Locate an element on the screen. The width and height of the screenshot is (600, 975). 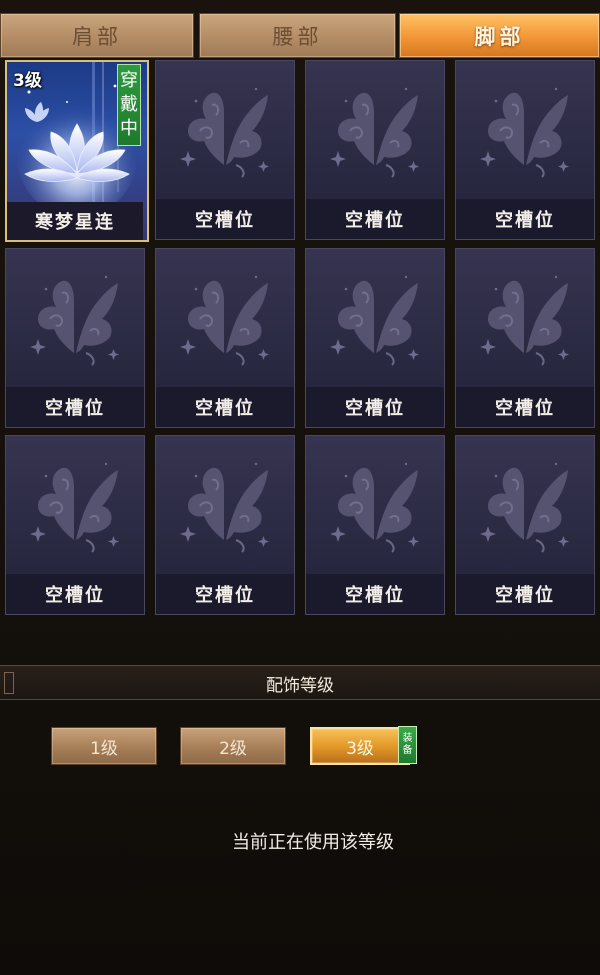
section-header: 配饰等级 is located at coordinates (300, 682).